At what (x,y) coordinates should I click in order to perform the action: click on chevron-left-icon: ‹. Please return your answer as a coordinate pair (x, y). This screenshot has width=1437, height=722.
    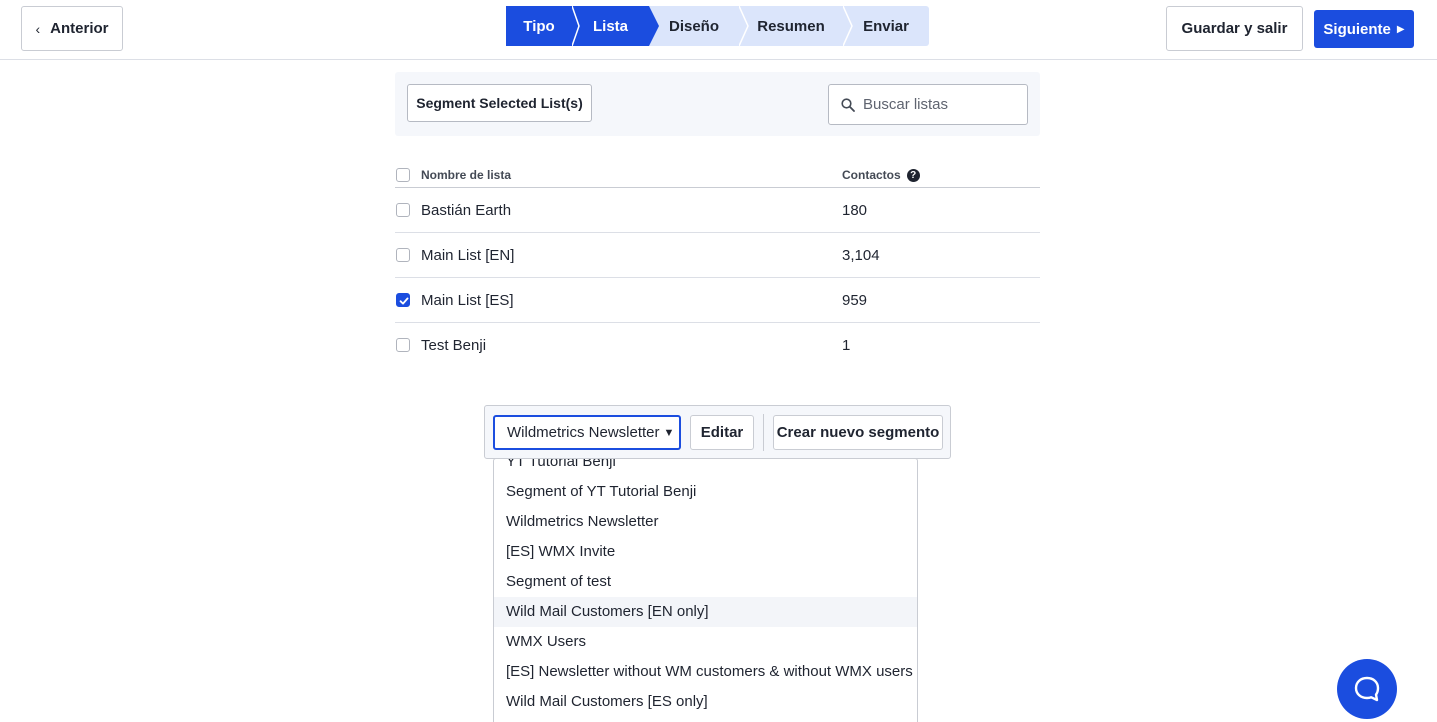
    Looking at the image, I should click on (38, 28).